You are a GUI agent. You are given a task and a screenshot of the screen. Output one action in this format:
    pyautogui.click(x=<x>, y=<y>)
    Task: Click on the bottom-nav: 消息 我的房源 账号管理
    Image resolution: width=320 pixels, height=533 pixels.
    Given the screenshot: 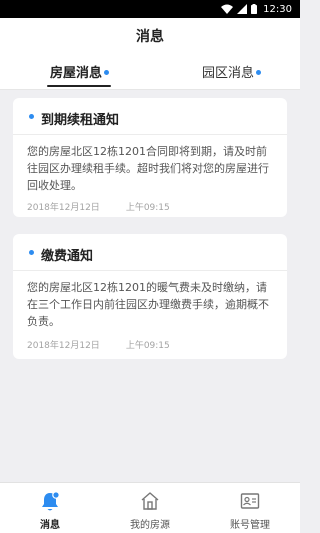 What is the action you would take?
    pyautogui.click(x=150, y=507)
    